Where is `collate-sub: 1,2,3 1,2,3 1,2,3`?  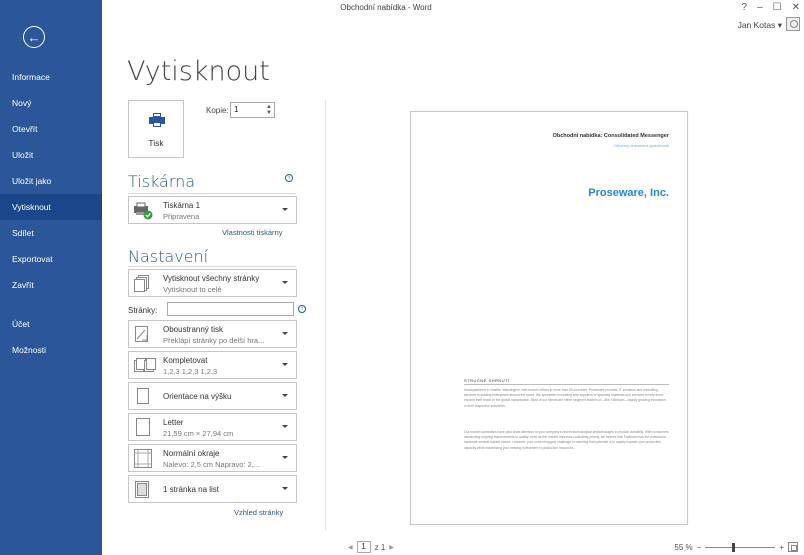
collate-sub: 1,2,3 1,2,3 1,2,3 is located at coordinates (190, 371).